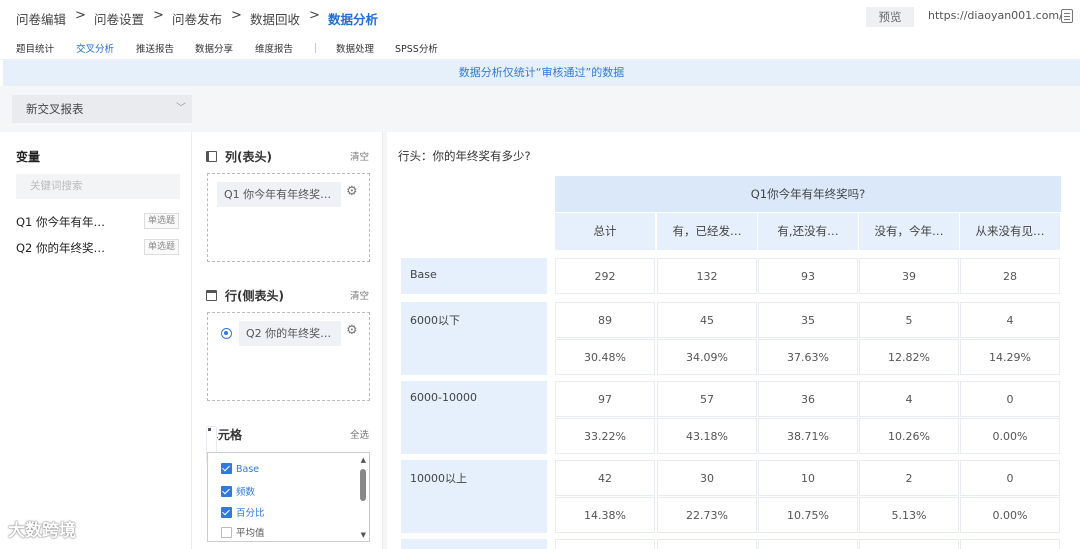 The width and height of the screenshot is (1080, 549). What do you see at coordinates (96, 340) in the screenshot?
I see `variables-panel: 变量 关键词搜索 Q1 你今年有年… 单选题 Q2 你的年终奖… 单选题` at bounding box center [96, 340].